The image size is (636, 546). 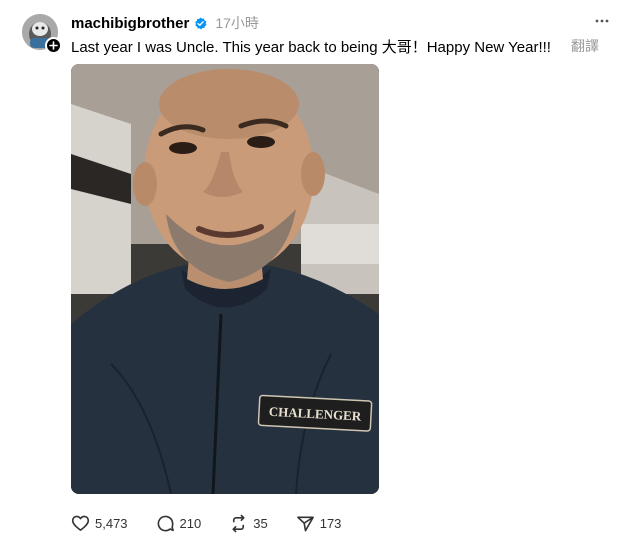 What do you see at coordinates (220, 523) in the screenshot?
I see `post-actions: 5,473 210 35 173` at bounding box center [220, 523].